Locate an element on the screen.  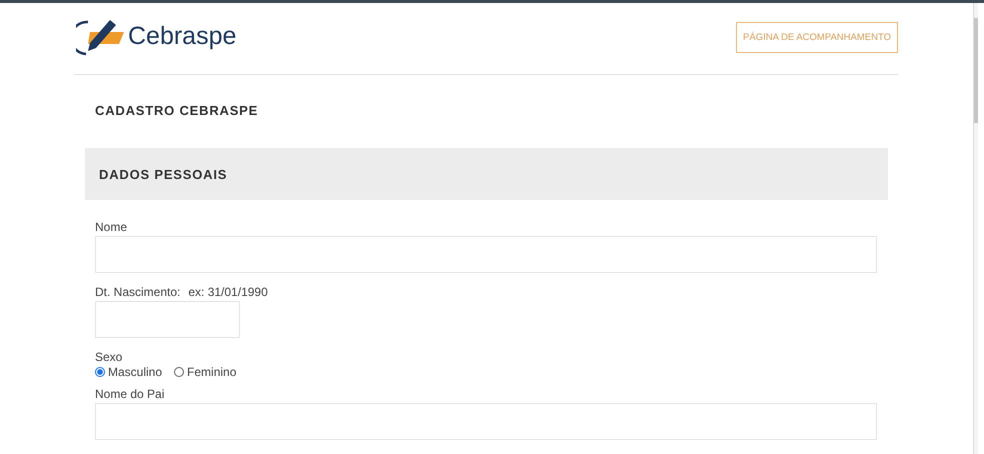
radio-option: Feminino is located at coordinates (205, 372).